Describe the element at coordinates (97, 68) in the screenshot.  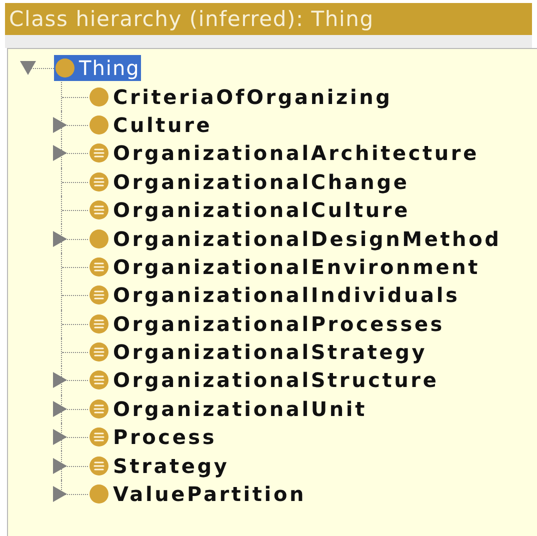
I see `tree-node: Thing` at that location.